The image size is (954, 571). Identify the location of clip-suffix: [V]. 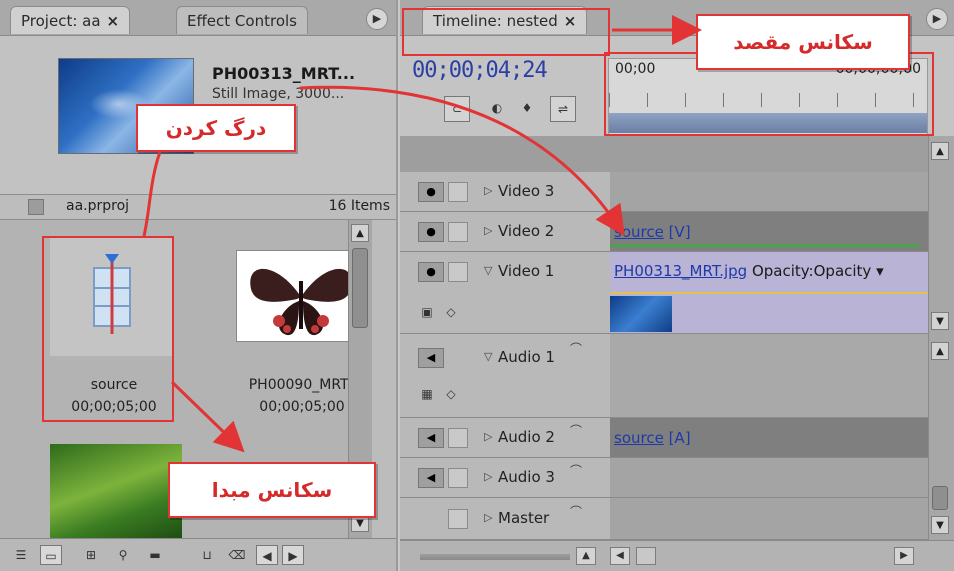
(677, 232).